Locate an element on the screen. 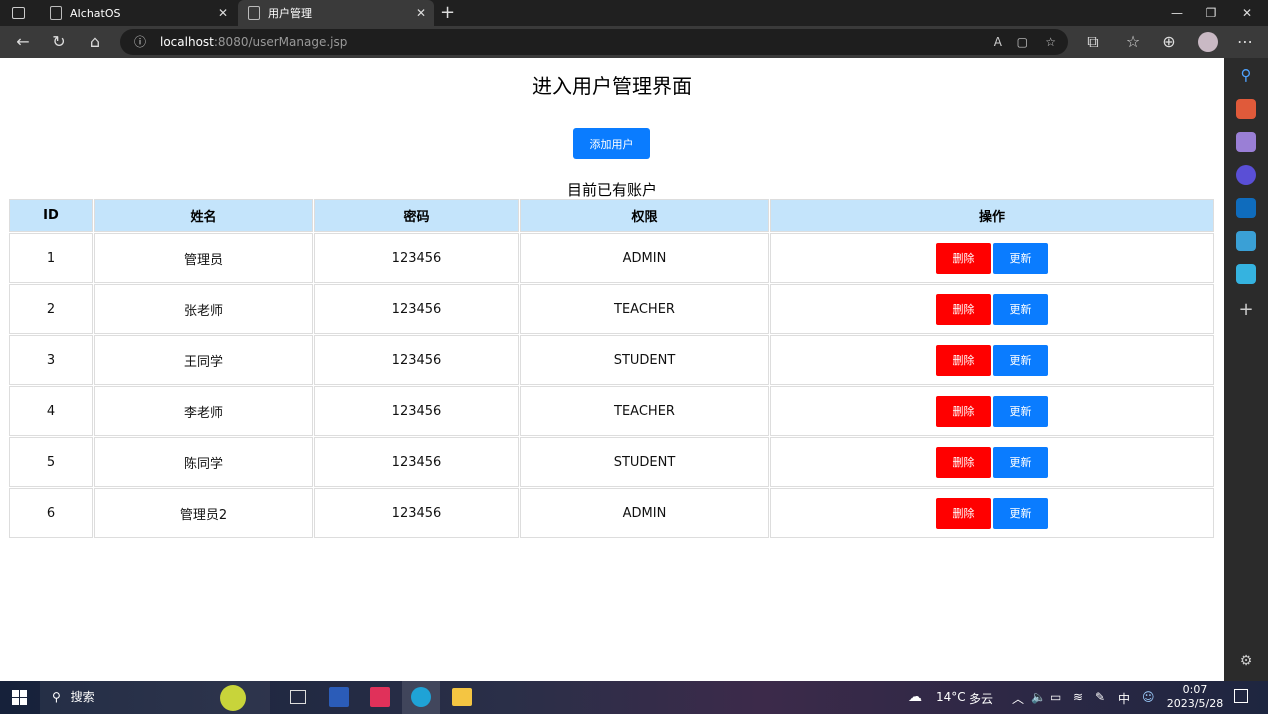 The height and width of the screenshot is (714, 1268). chevron-up-icon: ︿ is located at coordinates (1018, 698).